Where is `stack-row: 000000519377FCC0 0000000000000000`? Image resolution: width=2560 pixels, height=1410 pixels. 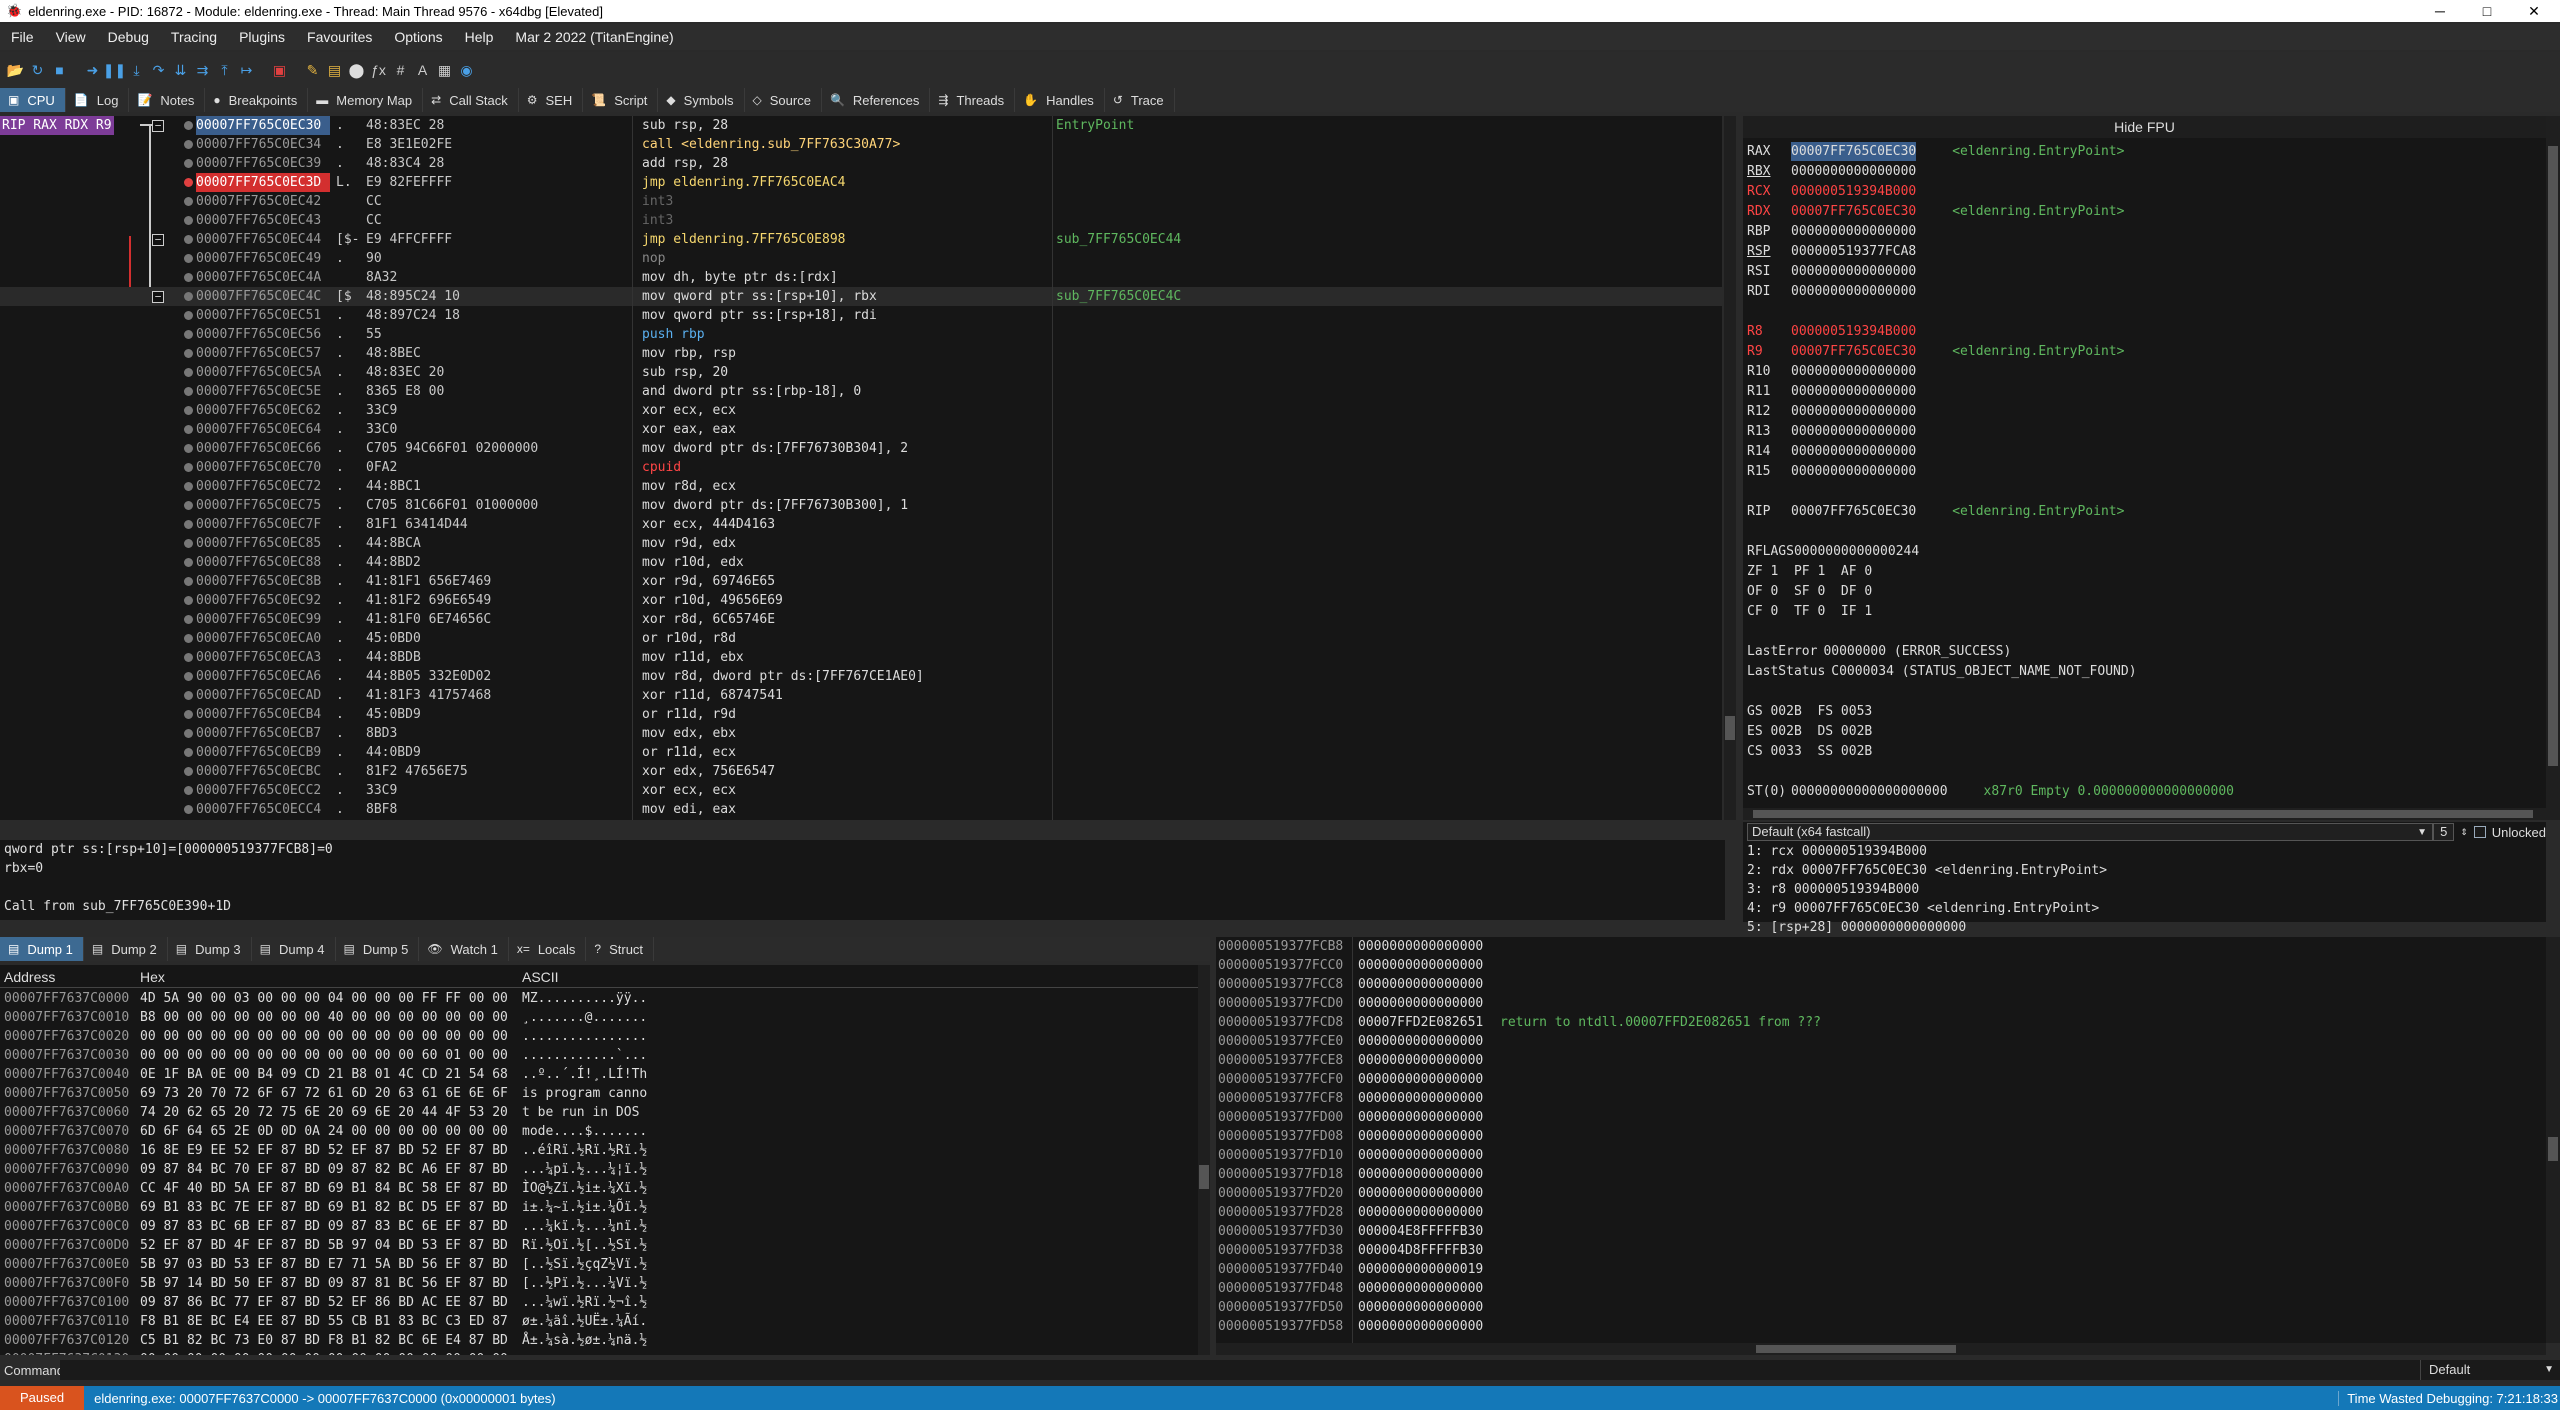 stack-row: 000000519377FCC0 0000000000000000 is located at coordinates (1881, 965).